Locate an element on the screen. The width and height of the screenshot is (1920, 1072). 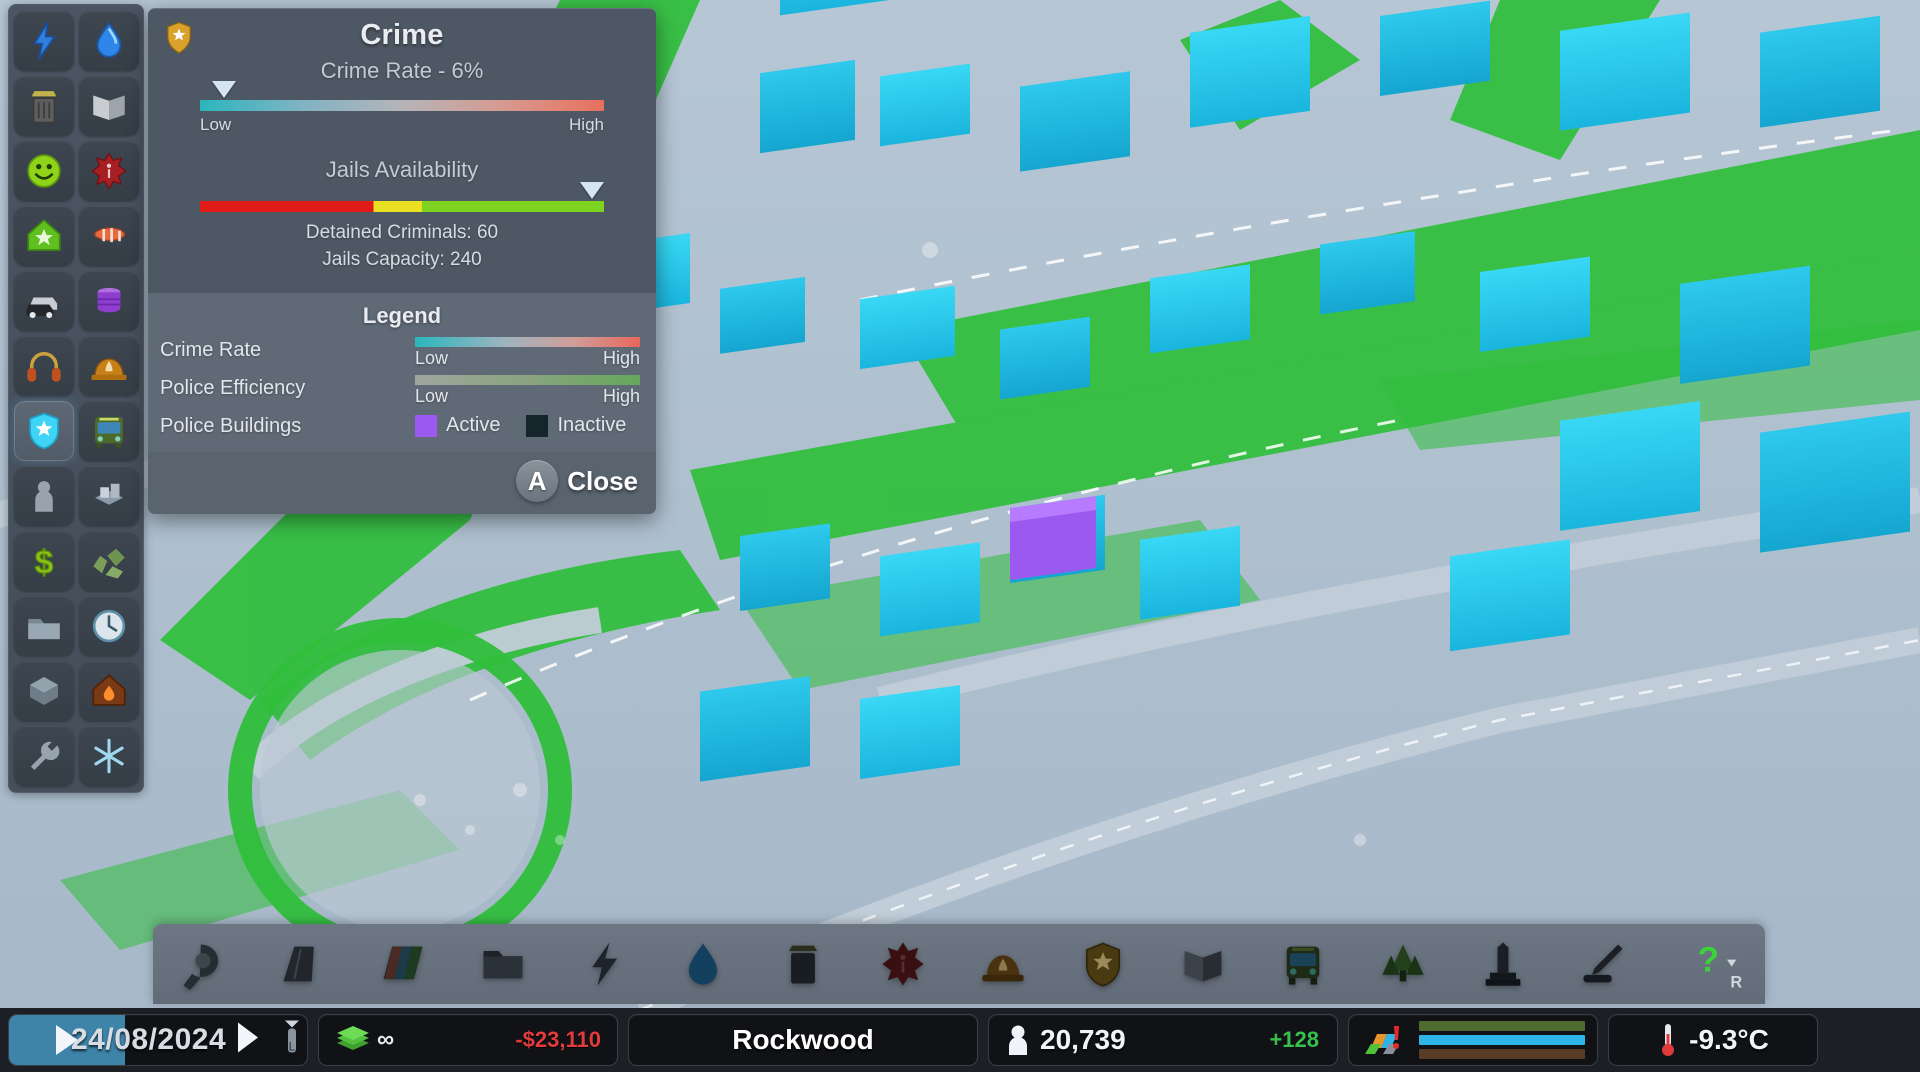
panel-footer: A Close is located at coordinates (402, 483).